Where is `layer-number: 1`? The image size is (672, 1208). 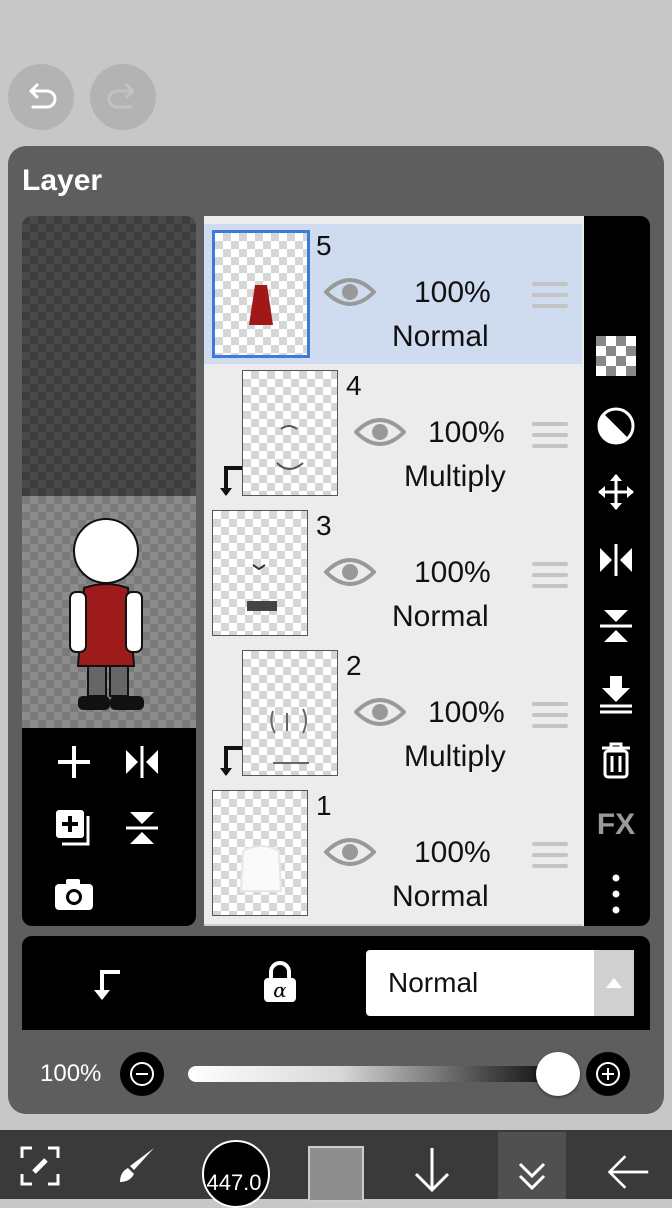
layer-number: 1 is located at coordinates (324, 805).